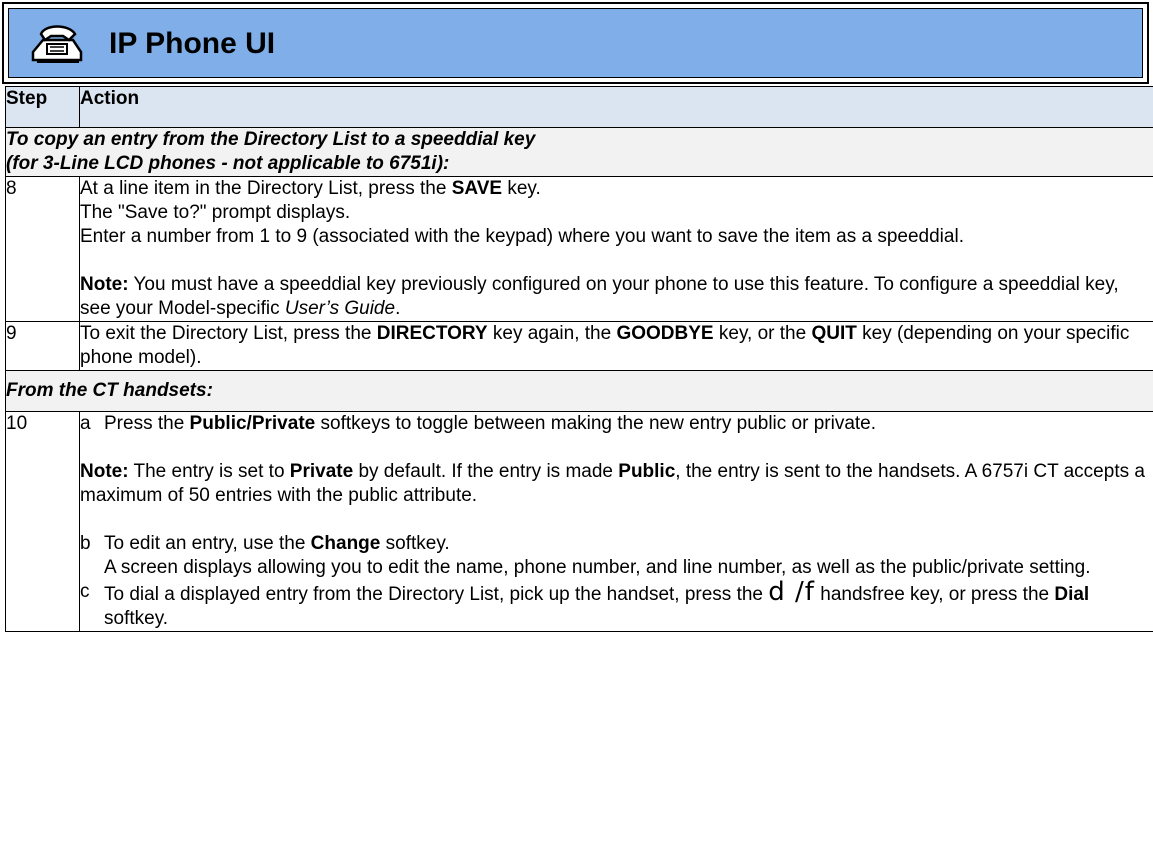 The width and height of the screenshot is (1153, 844). I want to click on table-header-row: Step Action, so click(579, 107).